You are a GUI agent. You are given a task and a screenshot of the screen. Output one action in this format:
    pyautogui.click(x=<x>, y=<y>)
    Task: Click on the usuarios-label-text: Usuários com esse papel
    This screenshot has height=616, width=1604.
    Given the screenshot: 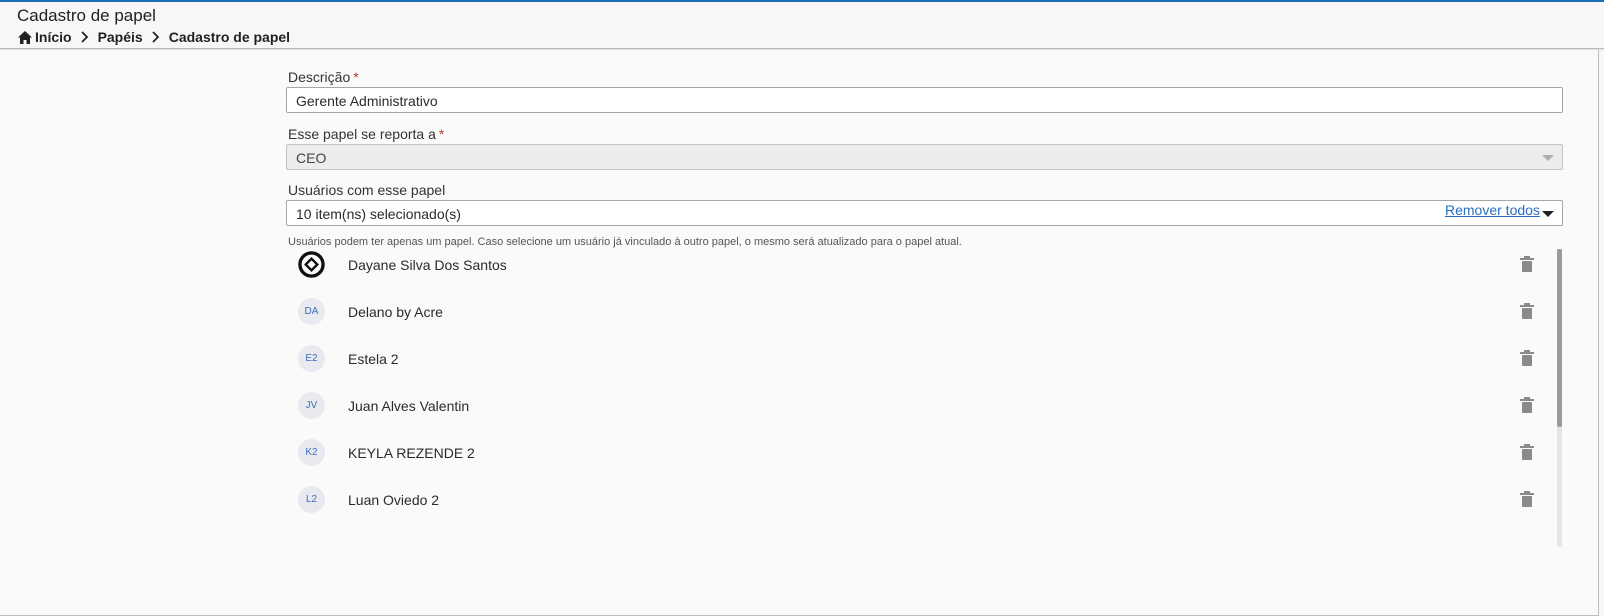 What is the action you would take?
    pyautogui.click(x=367, y=190)
    